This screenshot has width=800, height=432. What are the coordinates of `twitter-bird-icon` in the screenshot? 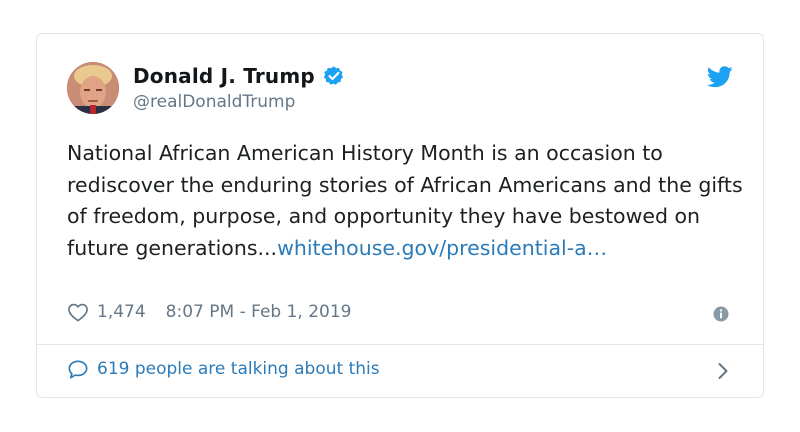 It's located at (720, 77).